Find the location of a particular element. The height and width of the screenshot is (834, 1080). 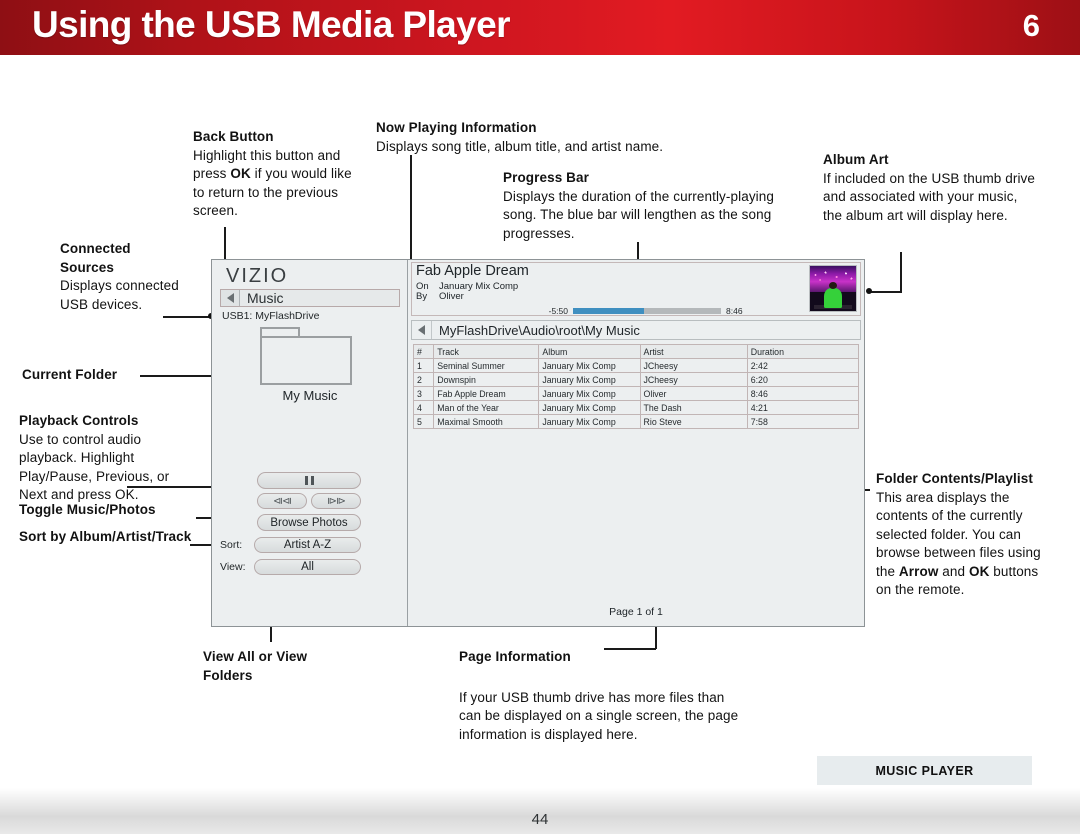

column-header-number: # is located at coordinates (423, 351).